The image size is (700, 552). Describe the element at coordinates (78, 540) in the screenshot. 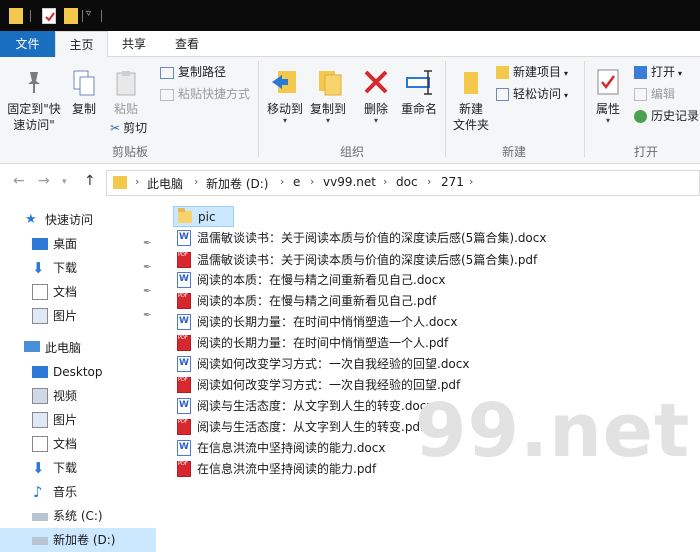

I see `nav-item-drive-d: 新加卷 (D:)` at that location.